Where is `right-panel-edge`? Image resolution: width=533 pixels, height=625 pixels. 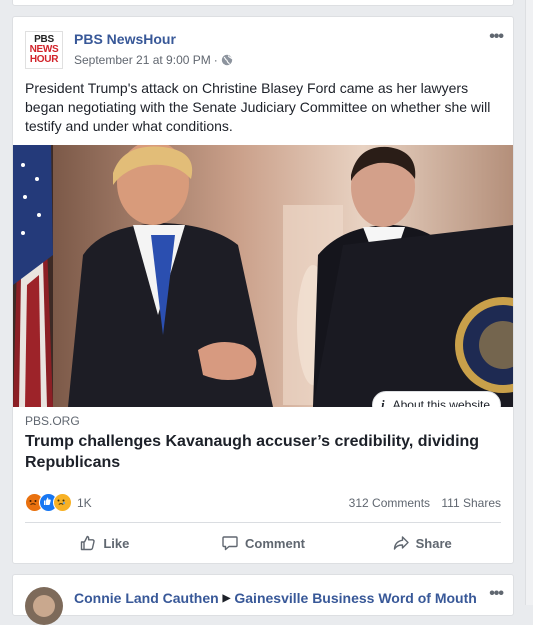
right-panel-edge is located at coordinates (529, 302).